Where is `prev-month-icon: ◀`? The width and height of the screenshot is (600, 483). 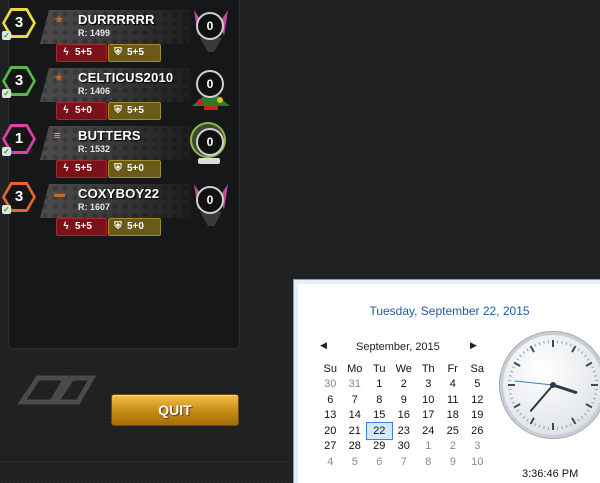
prev-month-icon: ◀ is located at coordinates (323, 345).